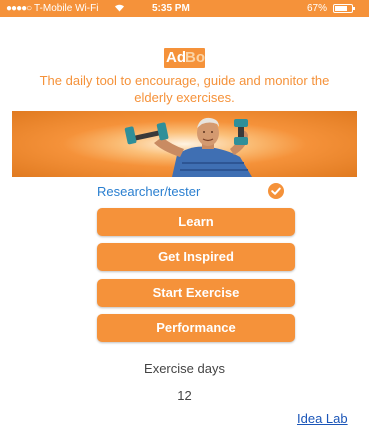 This screenshot has height=430, width=369. I want to click on checkmark-icon, so click(276, 191).